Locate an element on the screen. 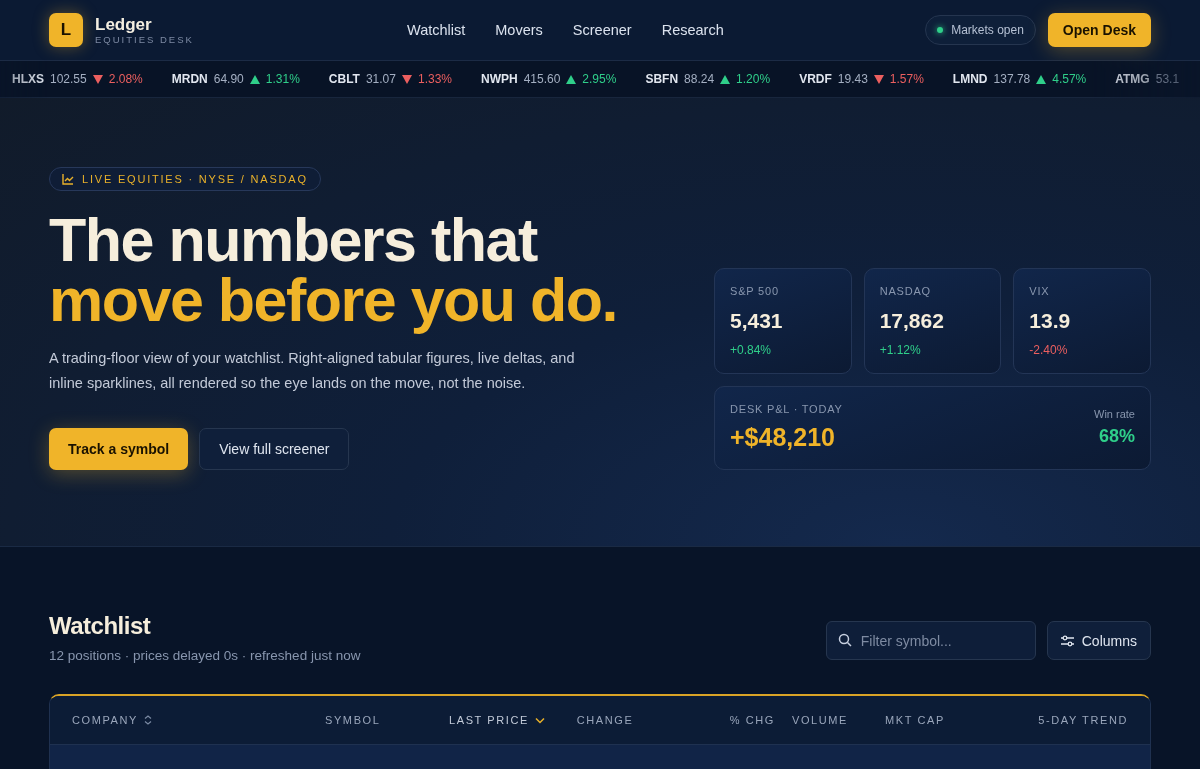  sliders-icon is located at coordinates (1067, 640).